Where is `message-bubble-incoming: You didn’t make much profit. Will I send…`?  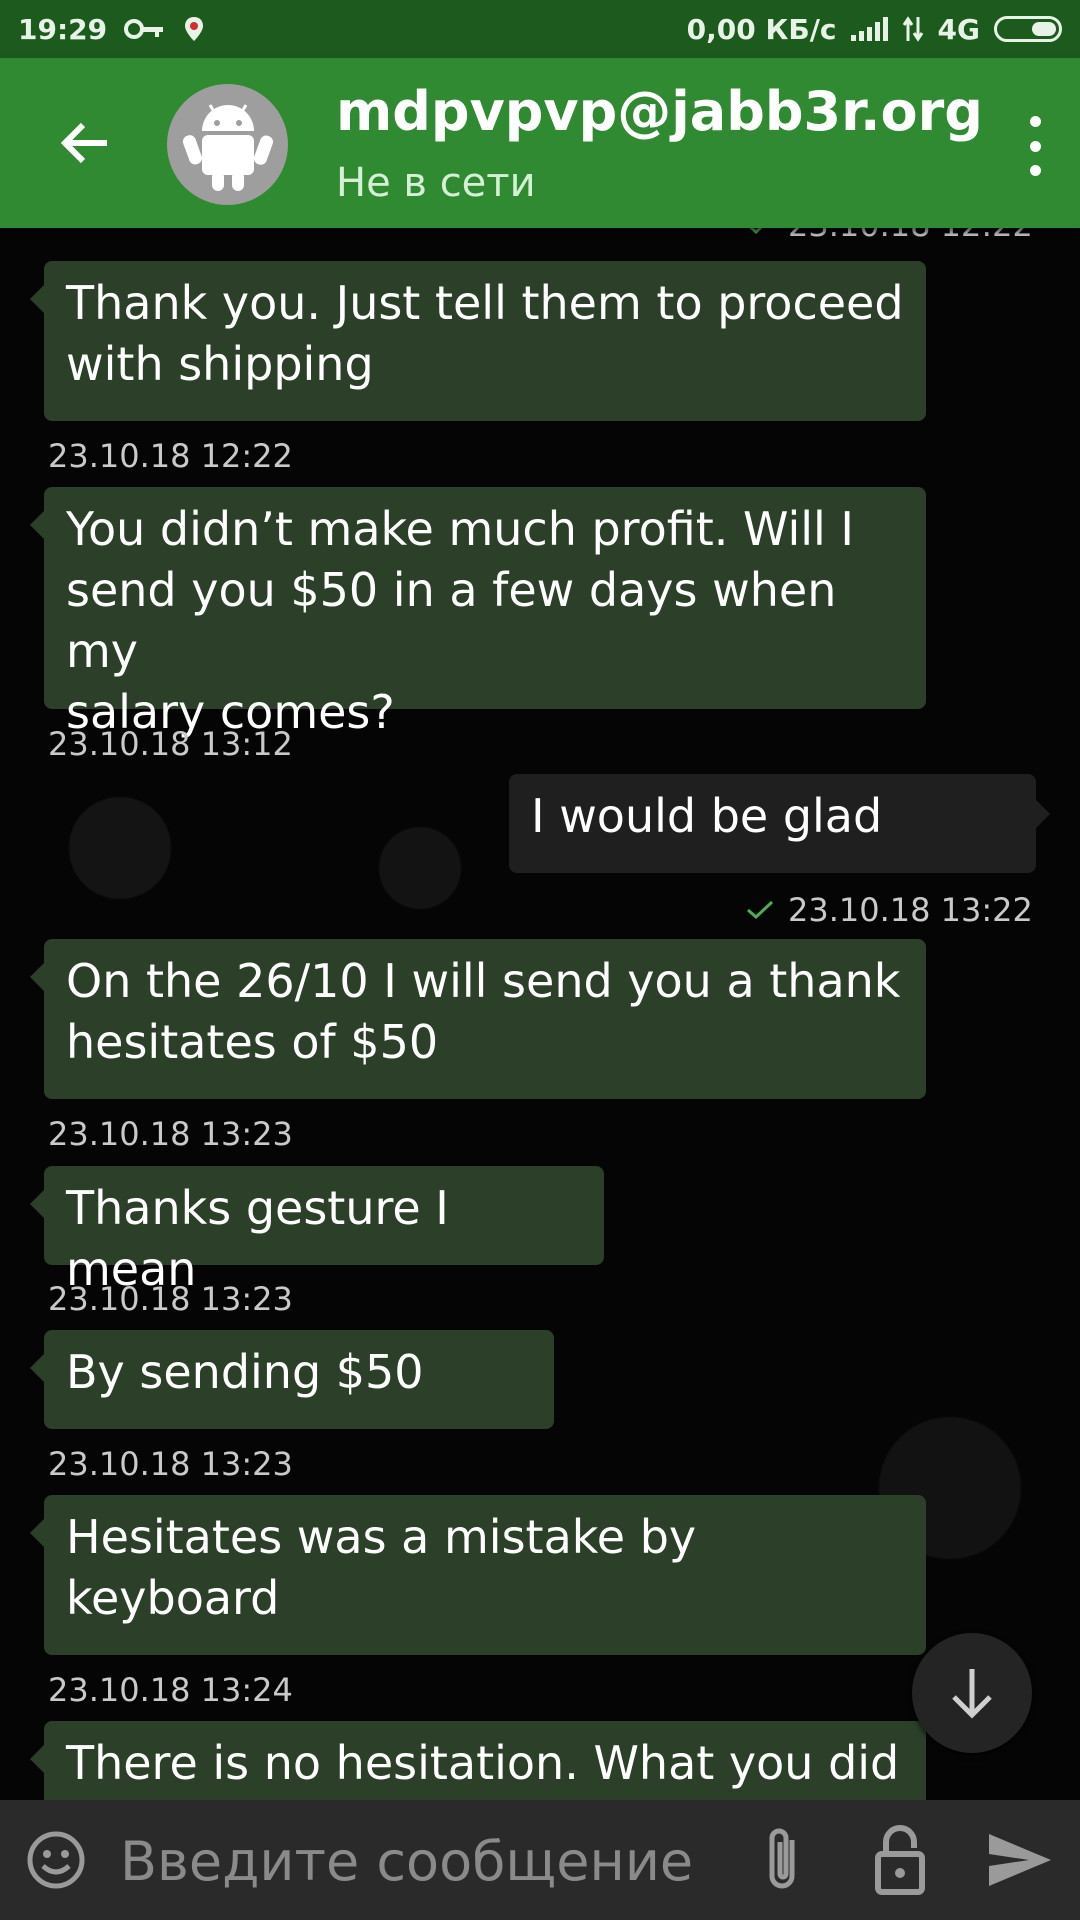
message-bubble-incoming: You didn’t make much profit. Will I send… is located at coordinates (478, 613).